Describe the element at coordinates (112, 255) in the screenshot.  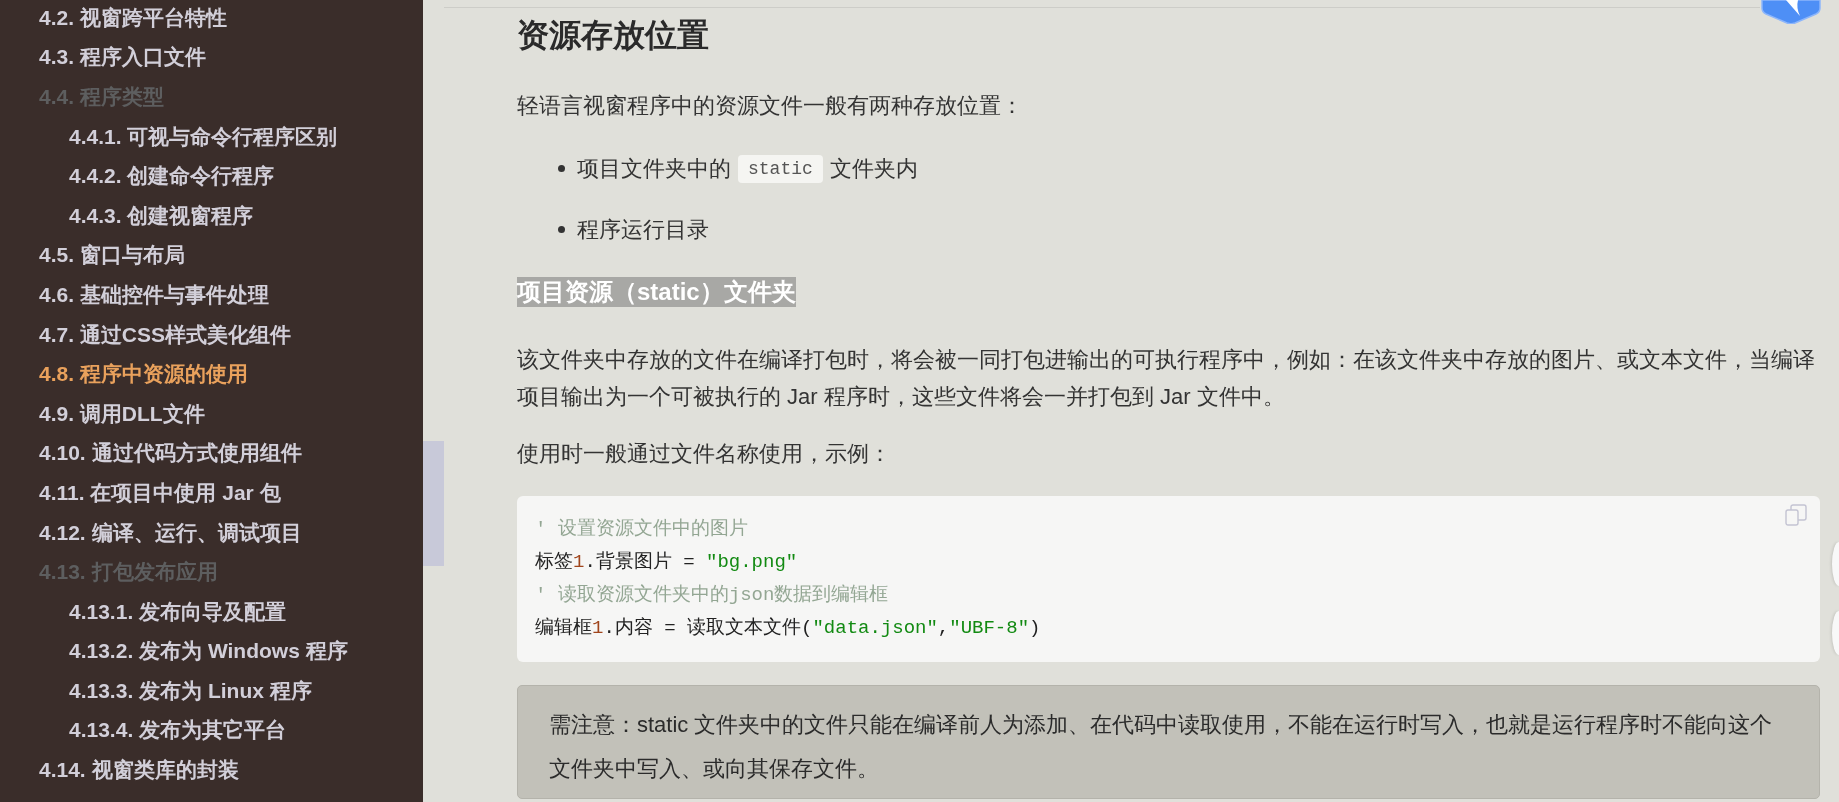
I see `sidebar-item: 4.5. 窗口与布局` at that location.